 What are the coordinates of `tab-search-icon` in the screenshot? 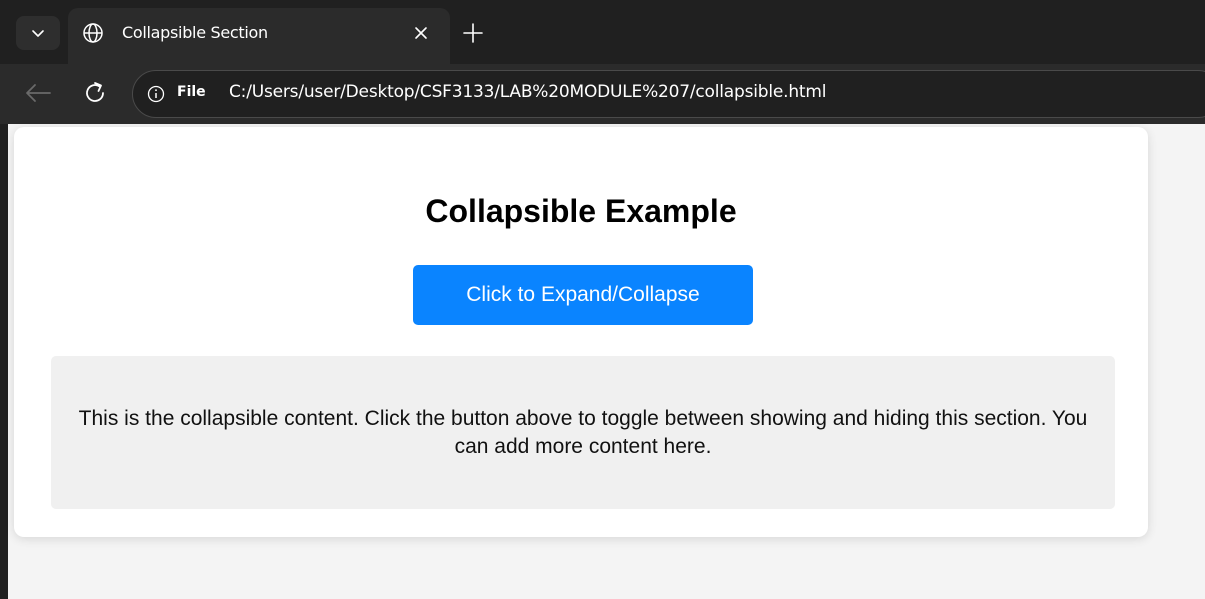 It's located at (38, 33).